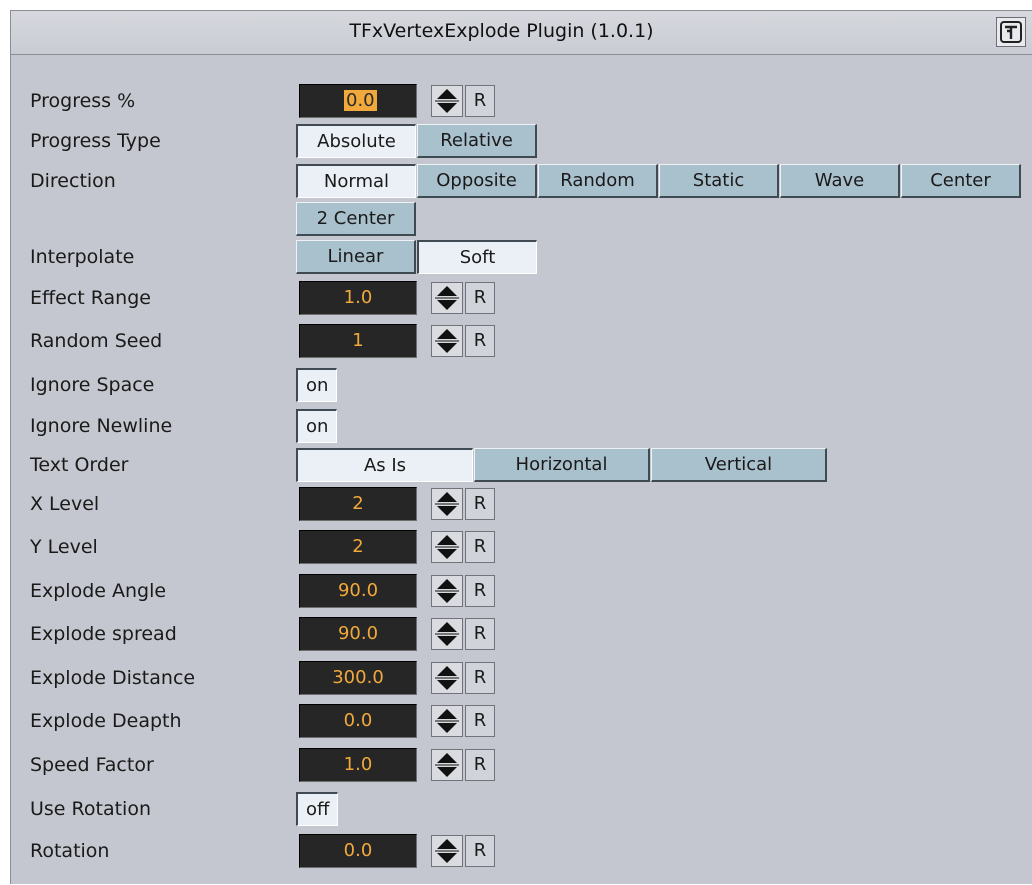  I want to click on text-order-vertical-button: Vertical, so click(739, 465).